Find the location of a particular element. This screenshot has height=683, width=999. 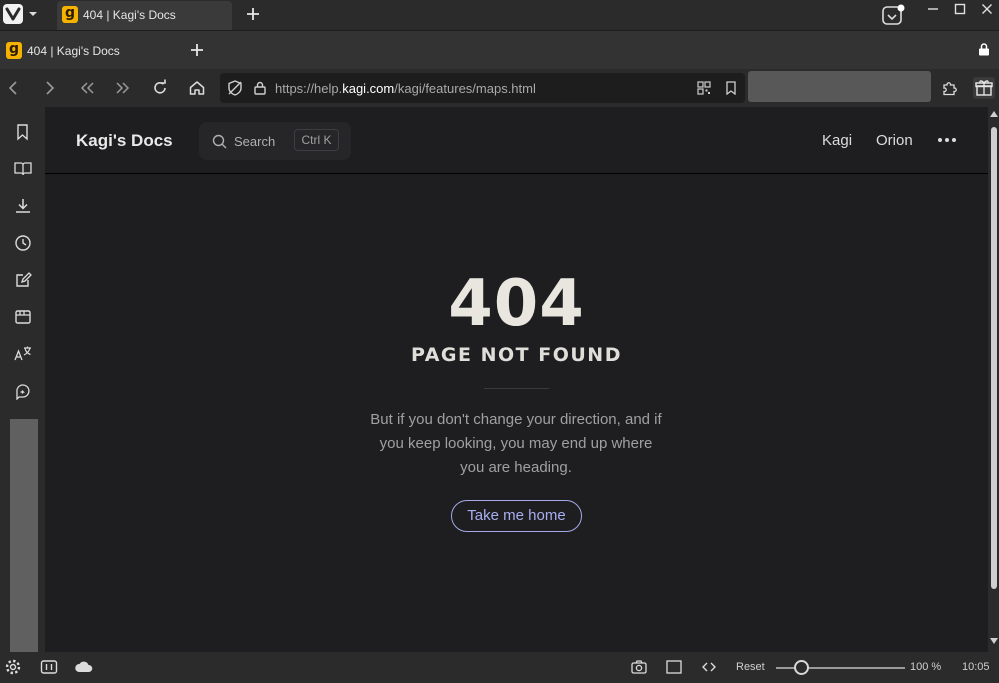

maximize-icon is located at coordinates (960, 9).